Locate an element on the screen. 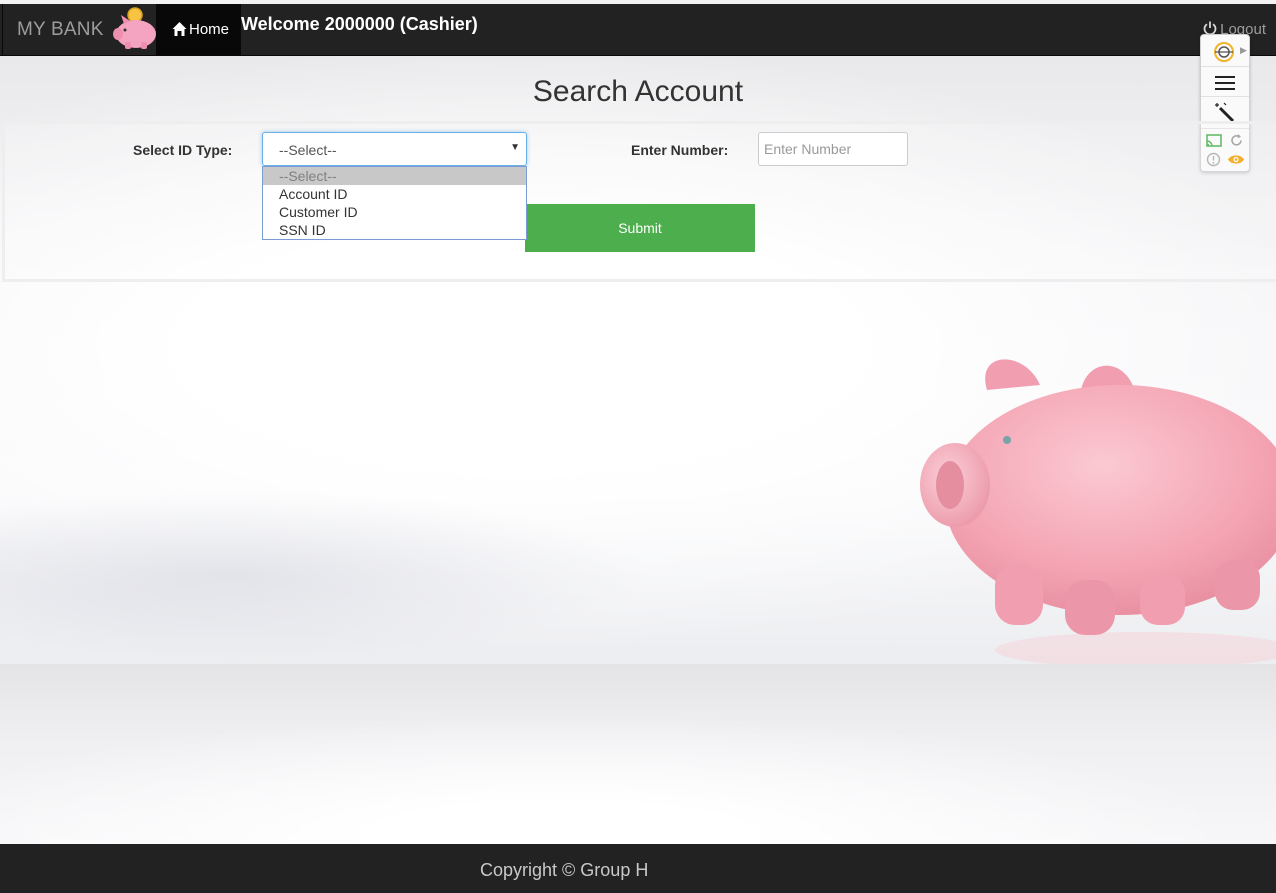 The width and height of the screenshot is (1276, 893). number-label: Enter Number: is located at coordinates (680, 150).